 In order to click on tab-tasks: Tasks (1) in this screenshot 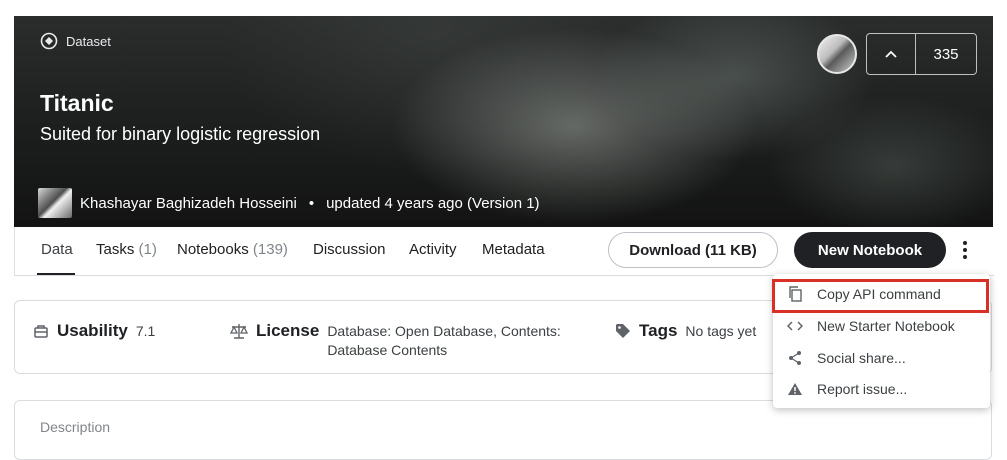, I will do `click(126, 249)`.